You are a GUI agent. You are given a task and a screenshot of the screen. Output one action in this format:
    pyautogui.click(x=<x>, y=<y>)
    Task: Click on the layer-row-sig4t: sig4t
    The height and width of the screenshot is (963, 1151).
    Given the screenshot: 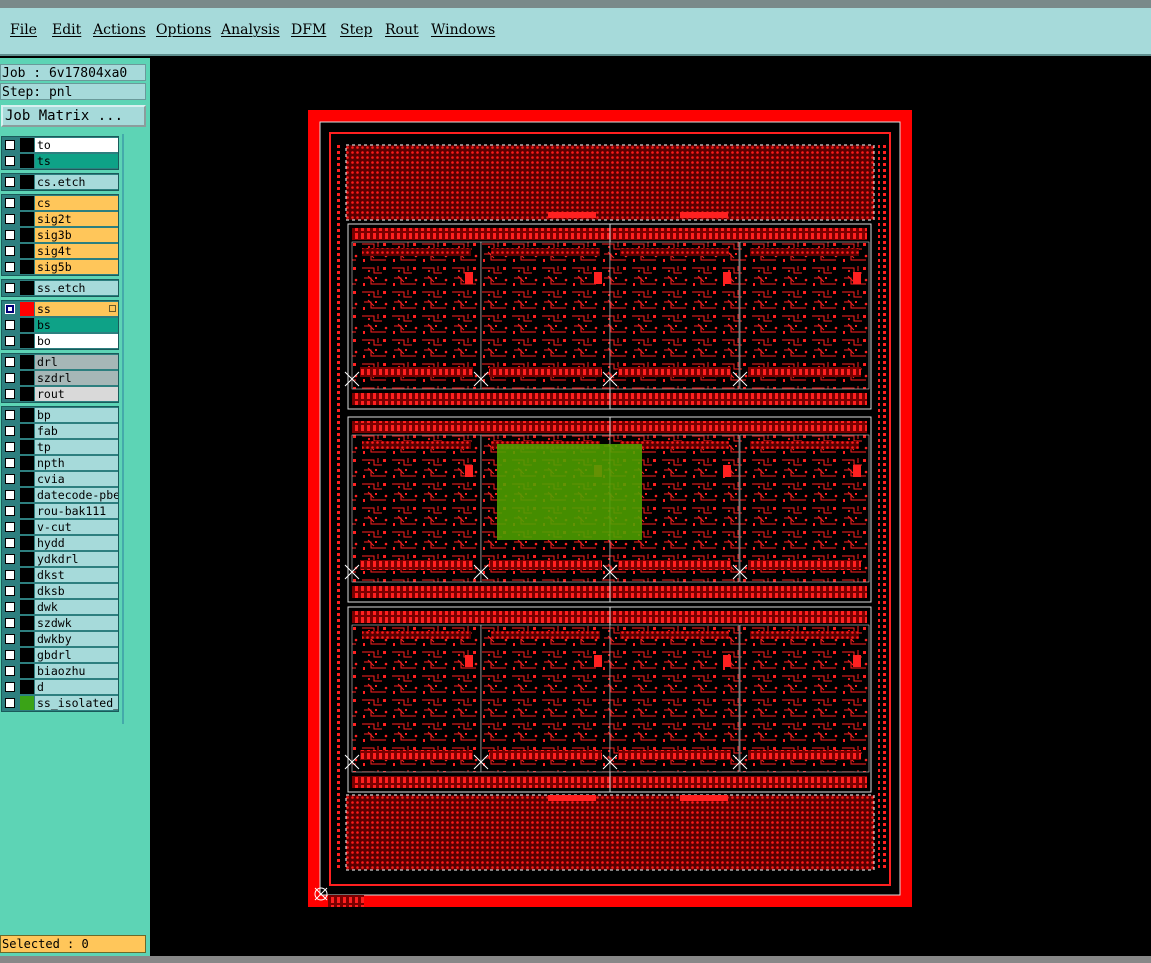 What is the action you would take?
    pyautogui.click(x=60, y=251)
    